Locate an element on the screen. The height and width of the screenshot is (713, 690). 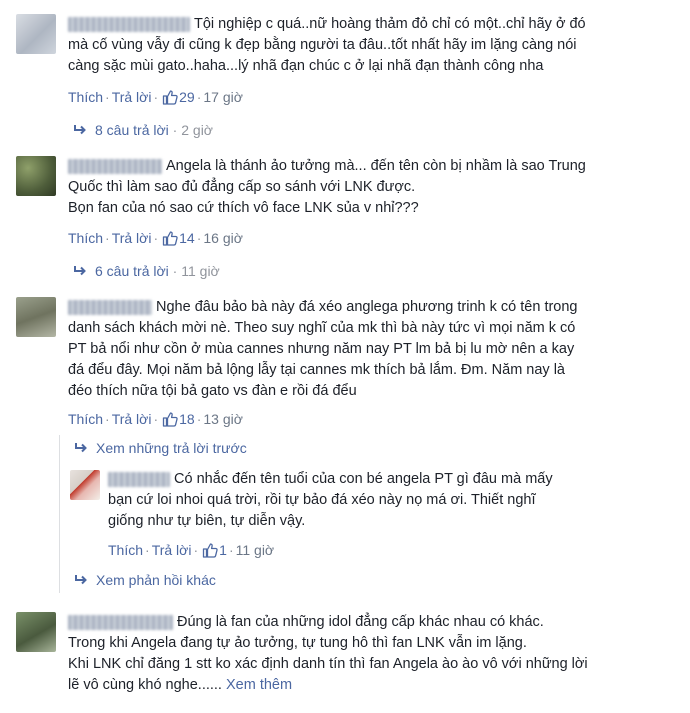
like-count: 14 is located at coordinates (187, 238).